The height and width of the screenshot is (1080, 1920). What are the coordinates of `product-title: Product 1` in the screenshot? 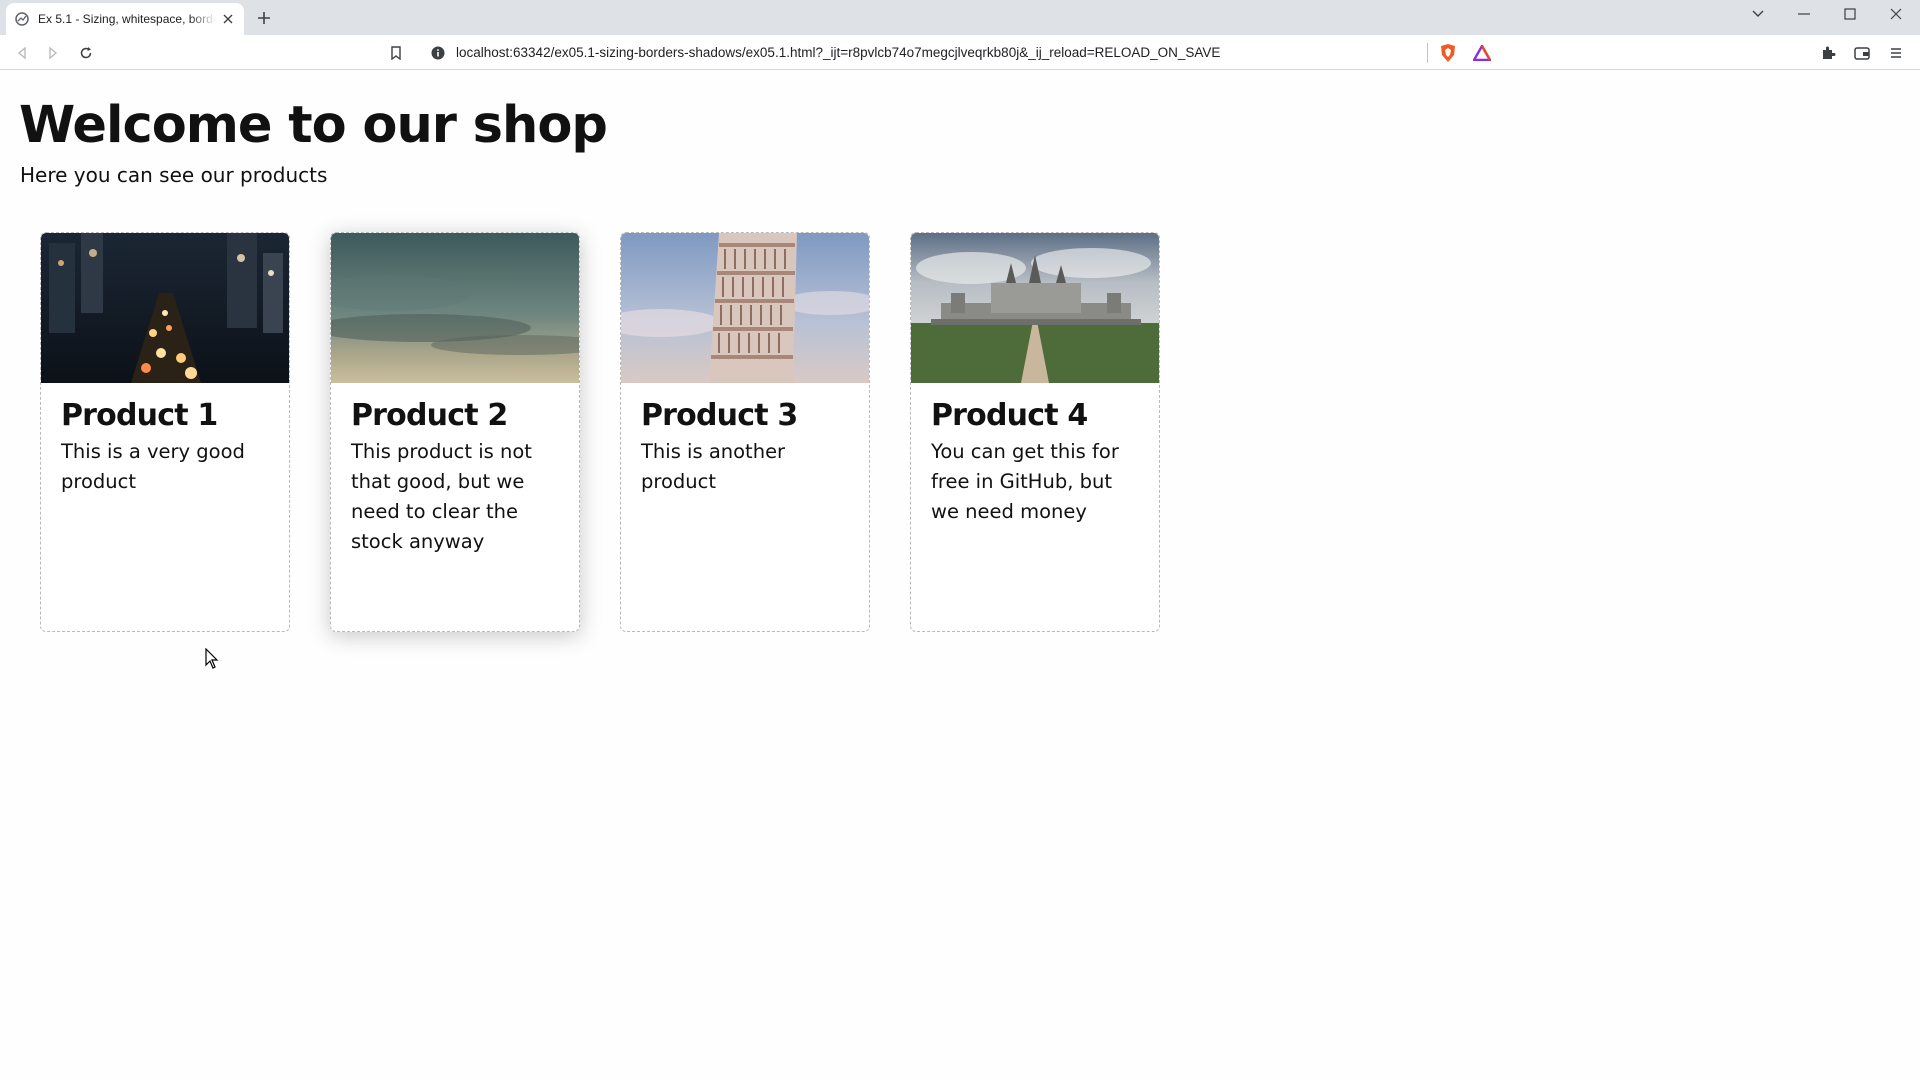 It's located at (139, 415).